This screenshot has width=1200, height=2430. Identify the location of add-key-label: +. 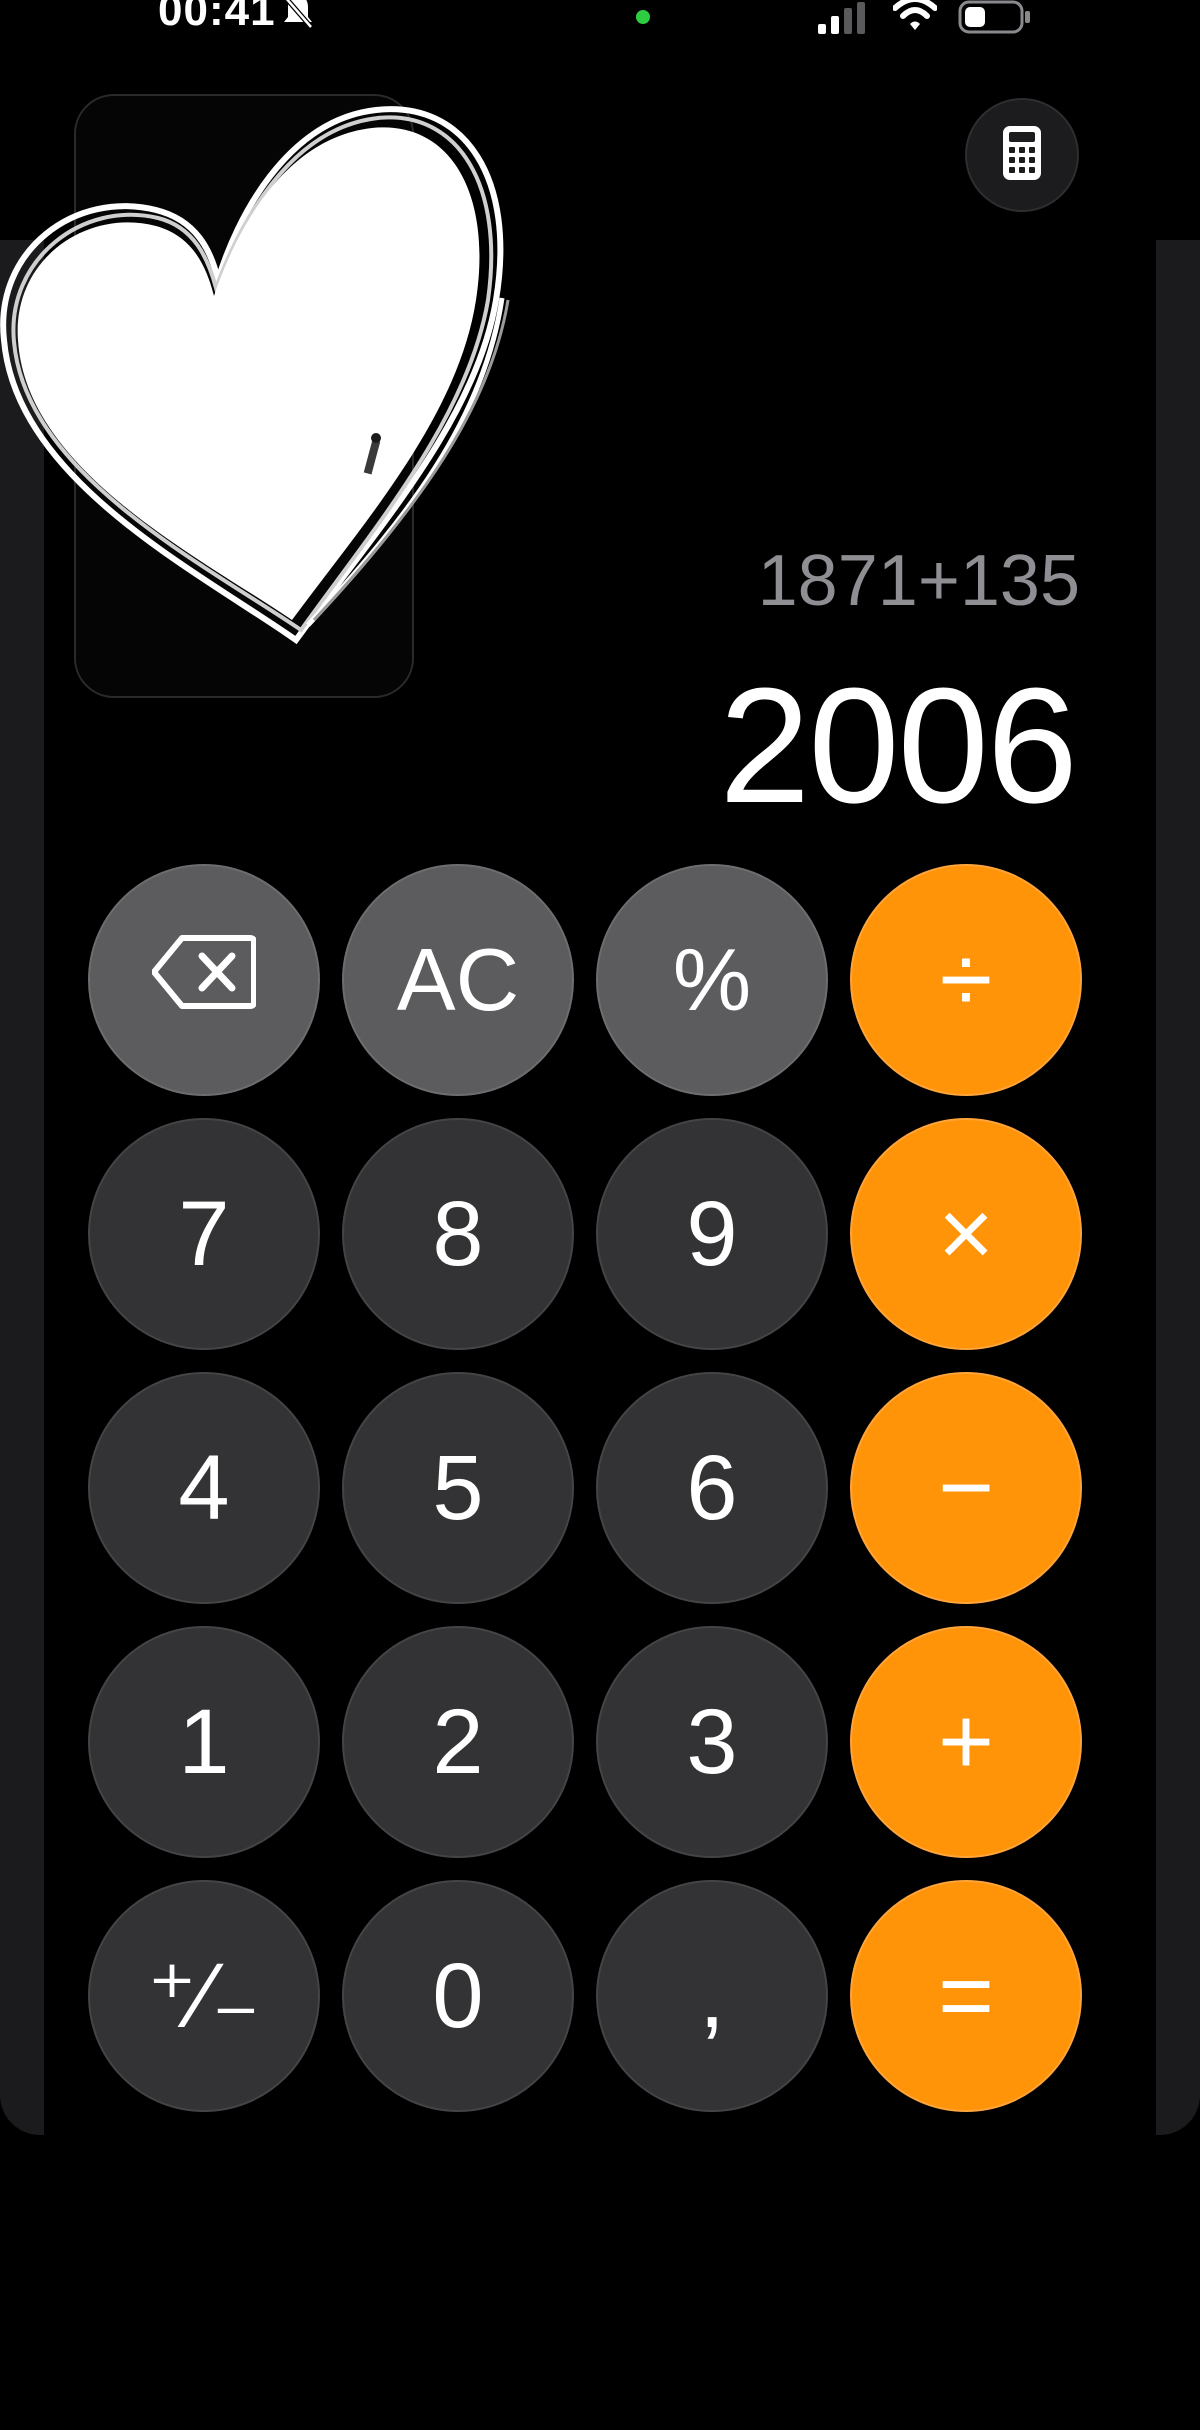
(966, 1741).